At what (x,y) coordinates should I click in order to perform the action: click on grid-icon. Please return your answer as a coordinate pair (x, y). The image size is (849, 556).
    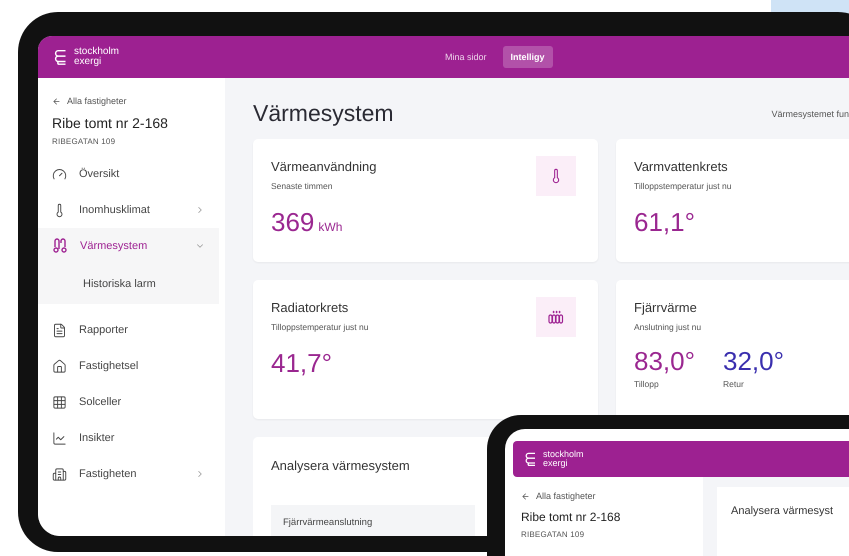
    Looking at the image, I should click on (59, 402).